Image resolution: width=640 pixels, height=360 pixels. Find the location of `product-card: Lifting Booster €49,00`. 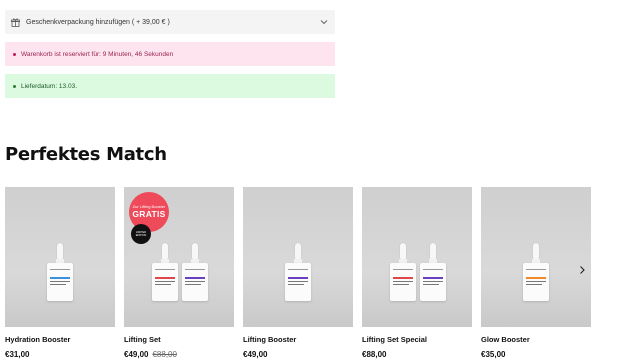

product-card: Lifting Booster €49,00 is located at coordinates (298, 273).